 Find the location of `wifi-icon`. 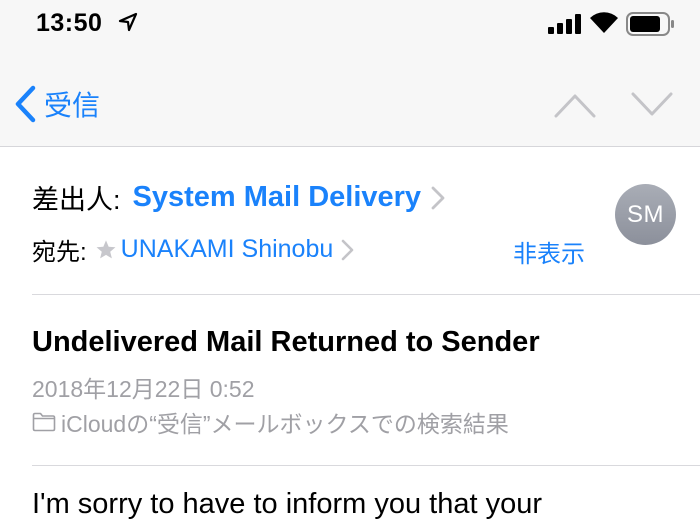

wifi-icon is located at coordinates (604, 22).